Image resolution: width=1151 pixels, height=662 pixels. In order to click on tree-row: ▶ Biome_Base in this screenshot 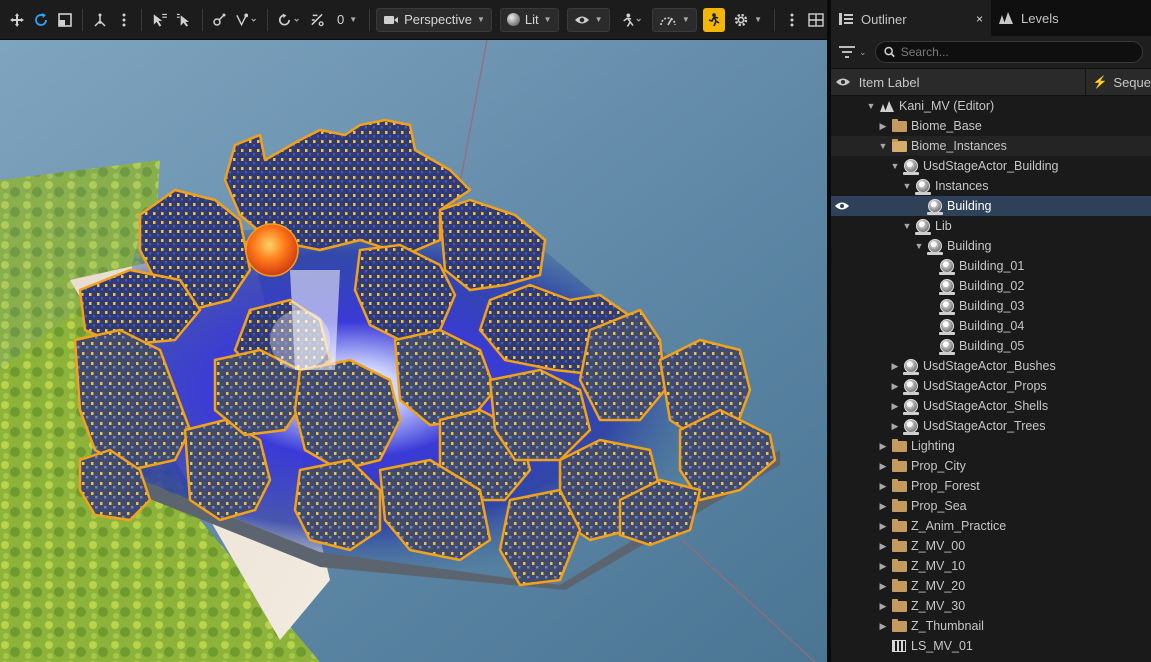, I will do `click(991, 126)`.